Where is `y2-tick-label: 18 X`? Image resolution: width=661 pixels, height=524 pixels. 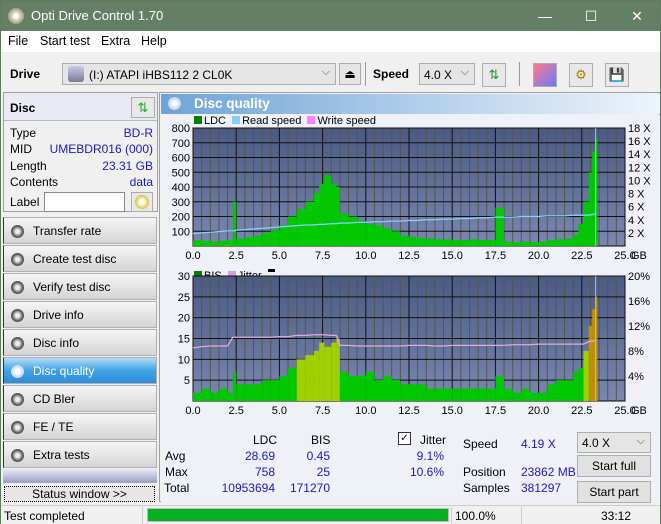
y2-tick-label: 18 X is located at coordinates (639, 129).